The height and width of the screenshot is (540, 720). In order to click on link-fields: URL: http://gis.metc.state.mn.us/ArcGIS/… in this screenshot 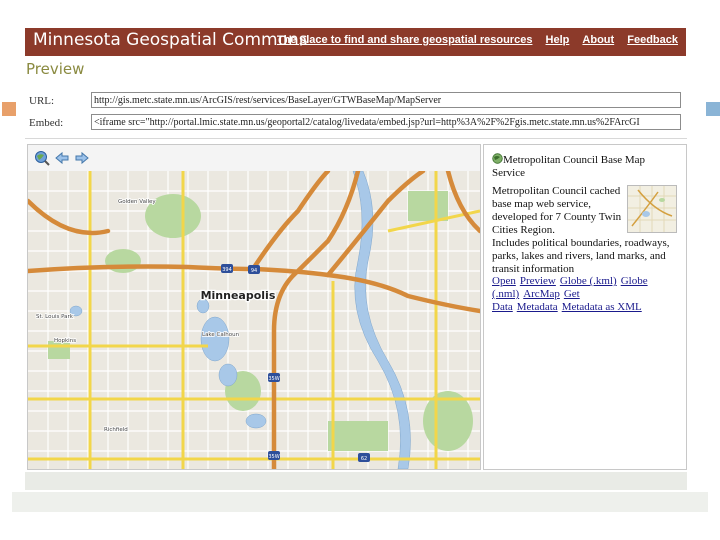, I will do `click(356, 111)`.